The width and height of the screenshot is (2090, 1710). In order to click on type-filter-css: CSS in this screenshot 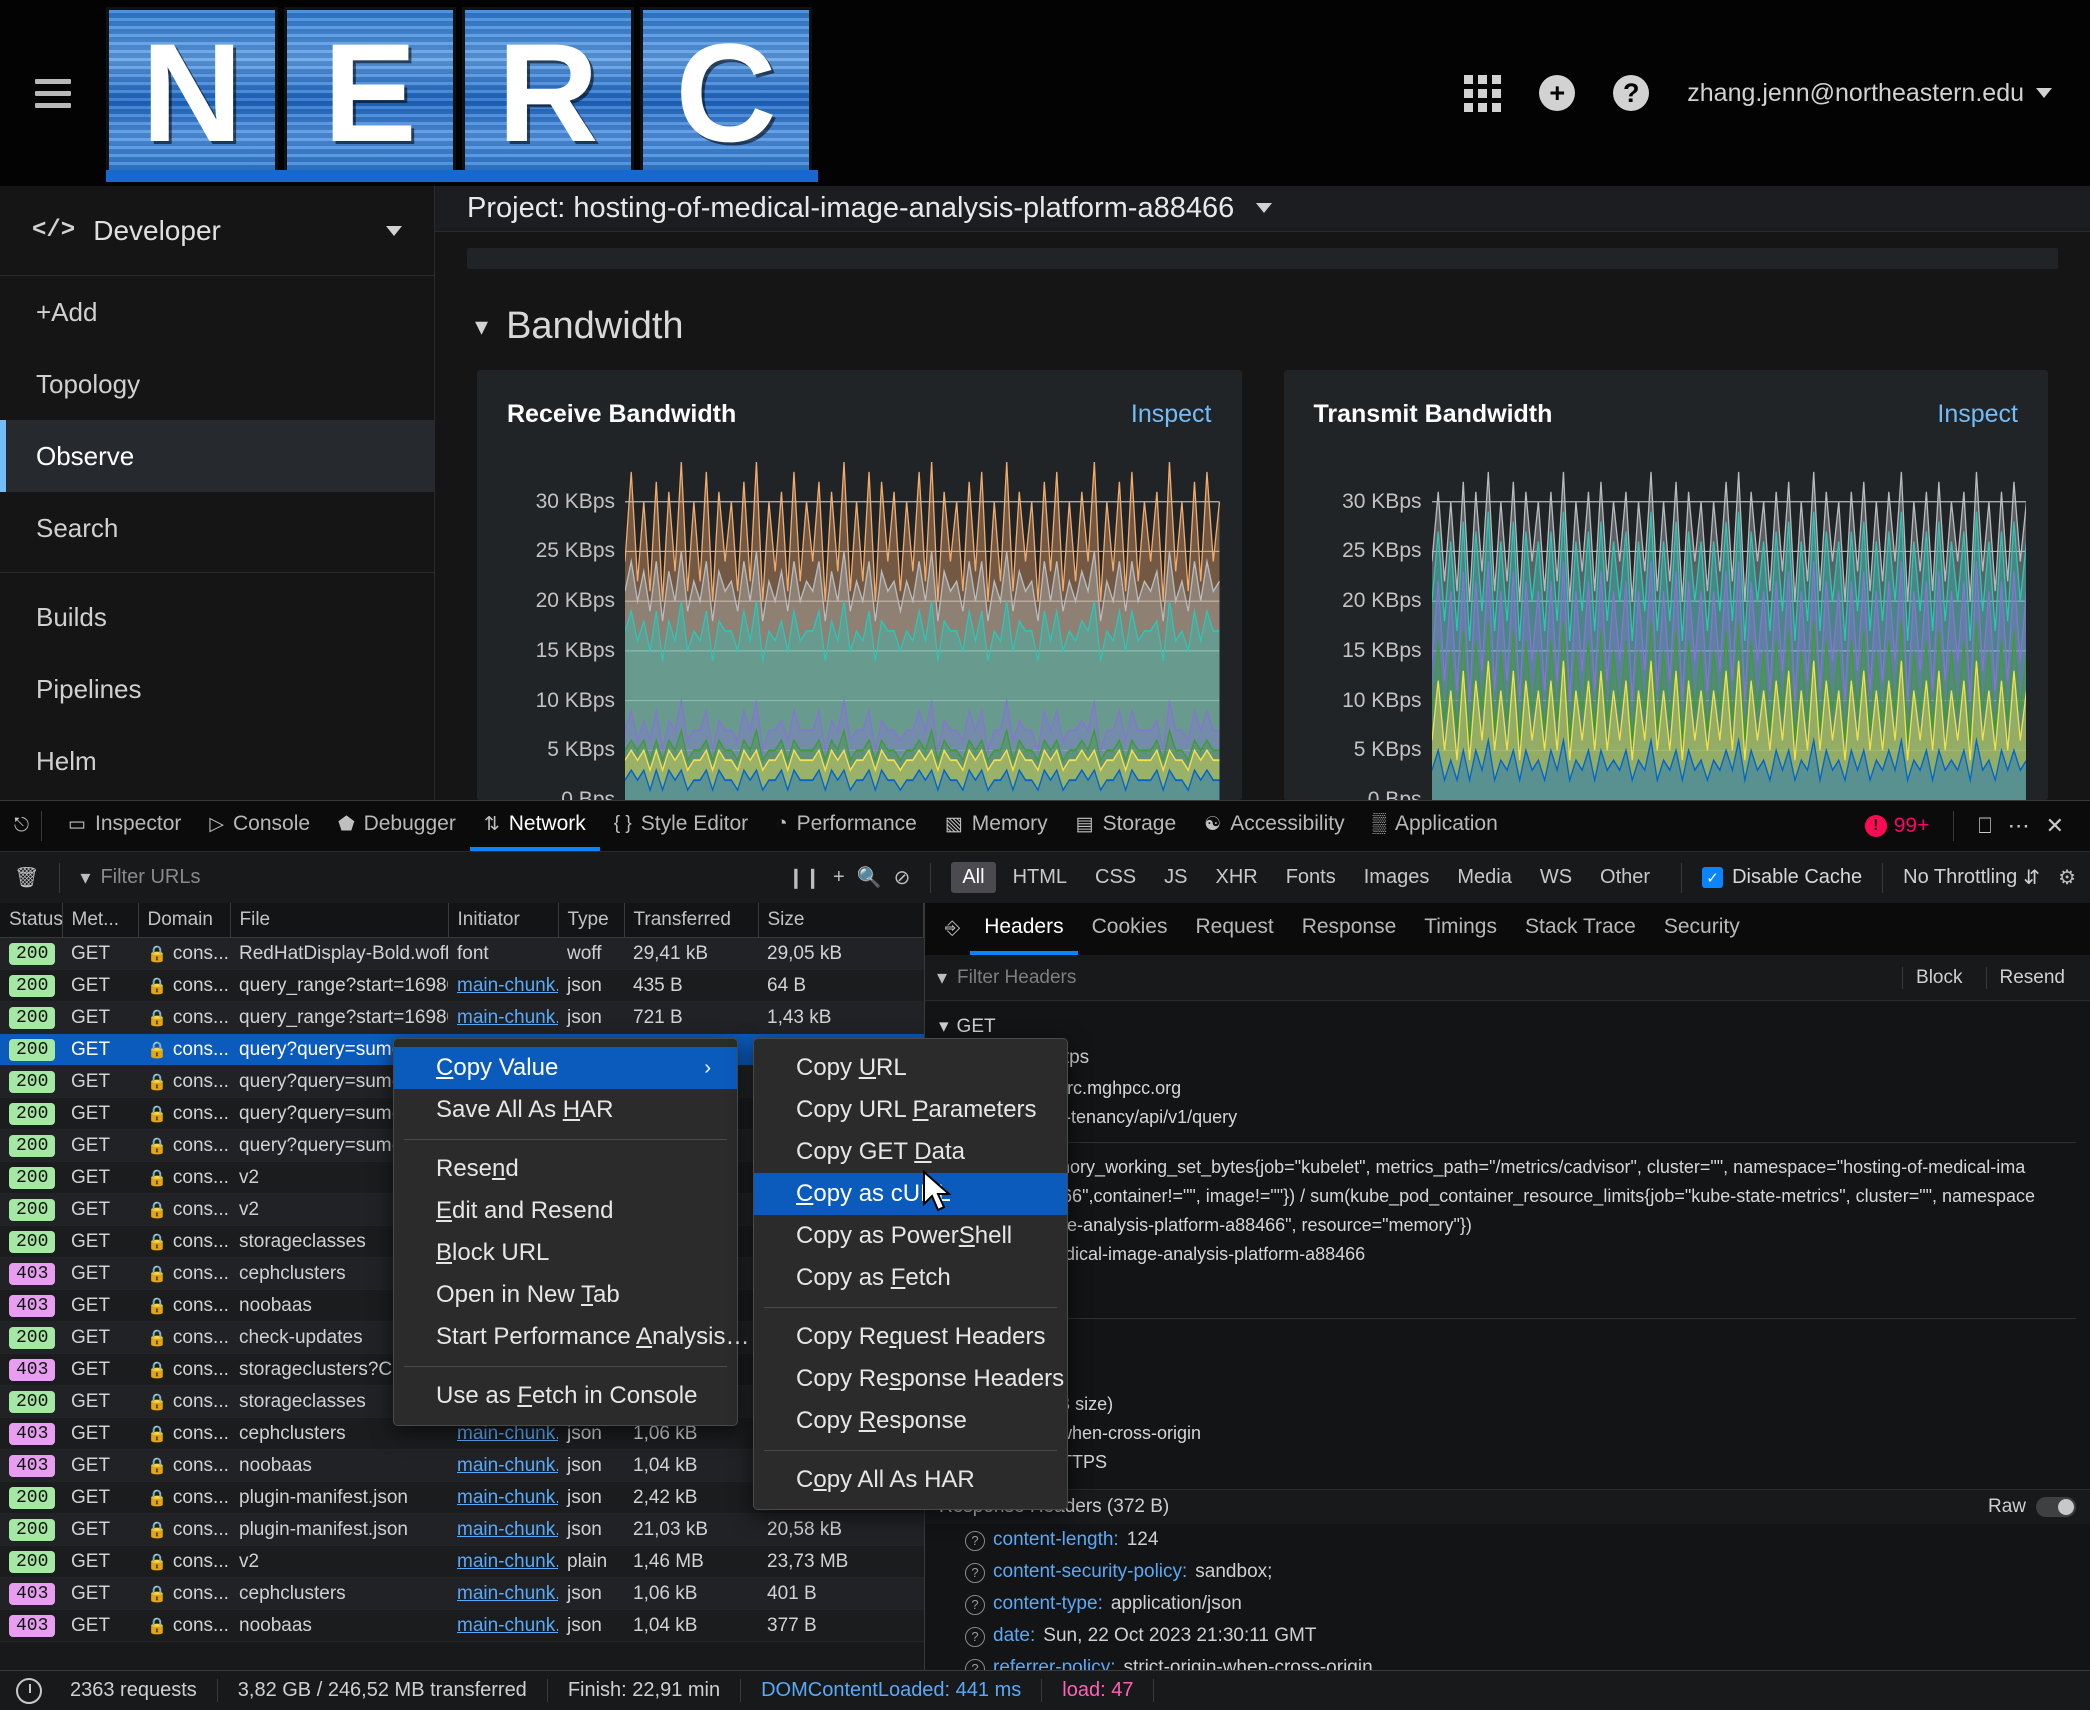, I will do `click(1115, 877)`.